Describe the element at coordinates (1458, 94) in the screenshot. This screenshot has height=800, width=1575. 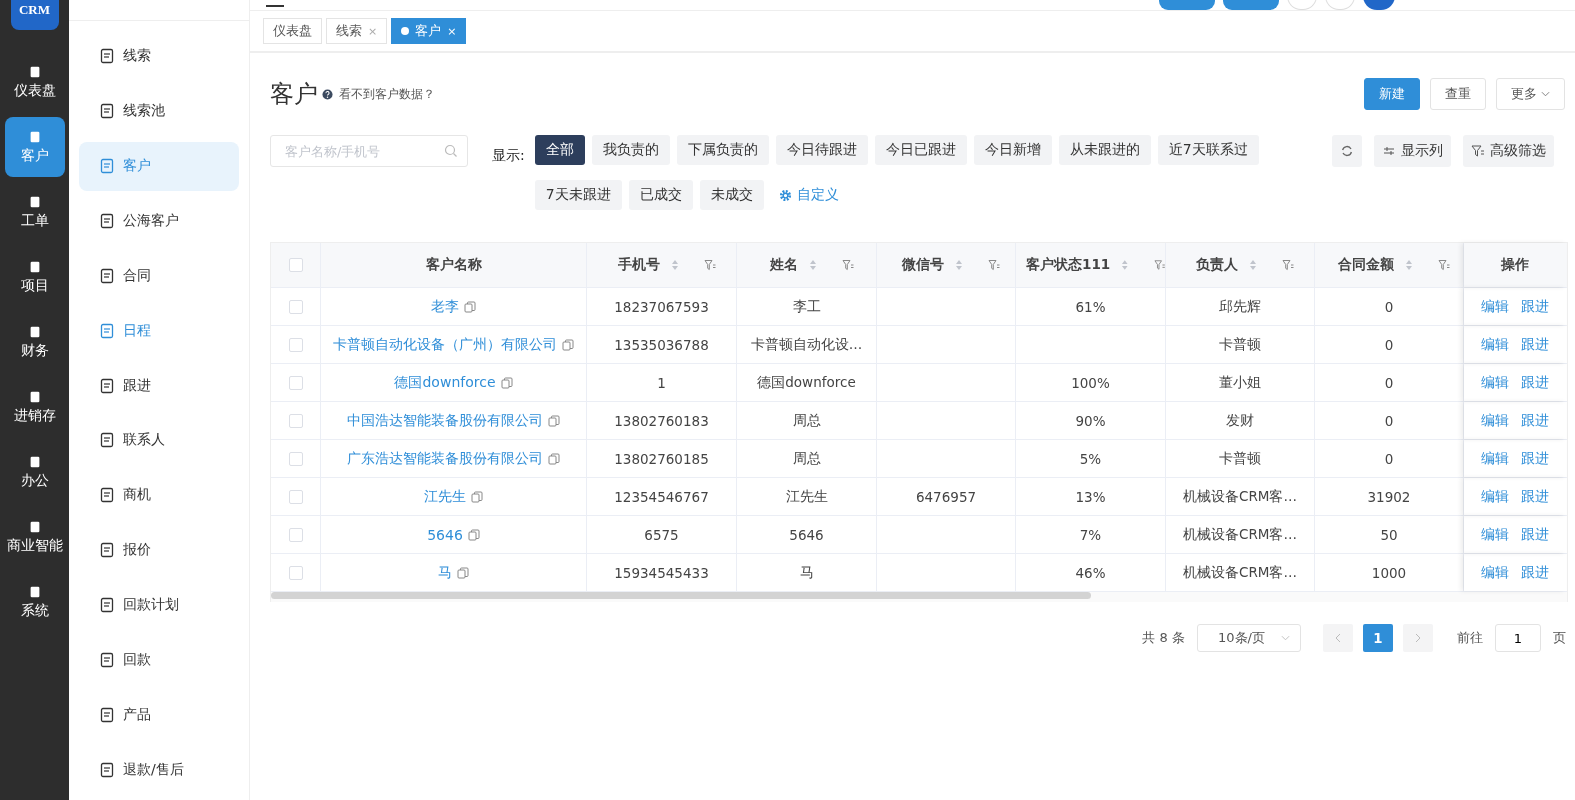
I see `action-button: 查重` at that location.